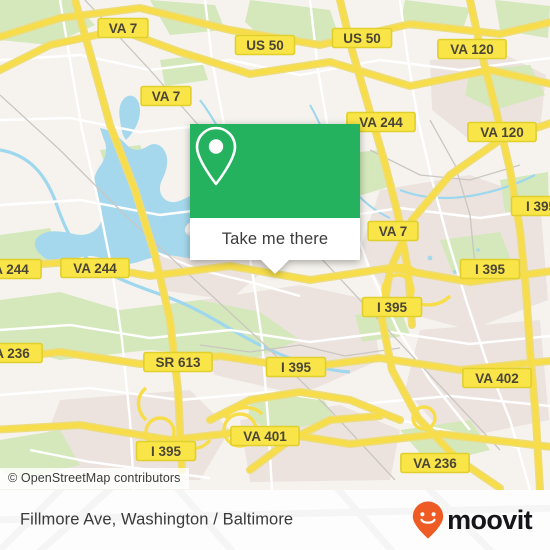  I want to click on moovit-logo: moovit, so click(472, 520).